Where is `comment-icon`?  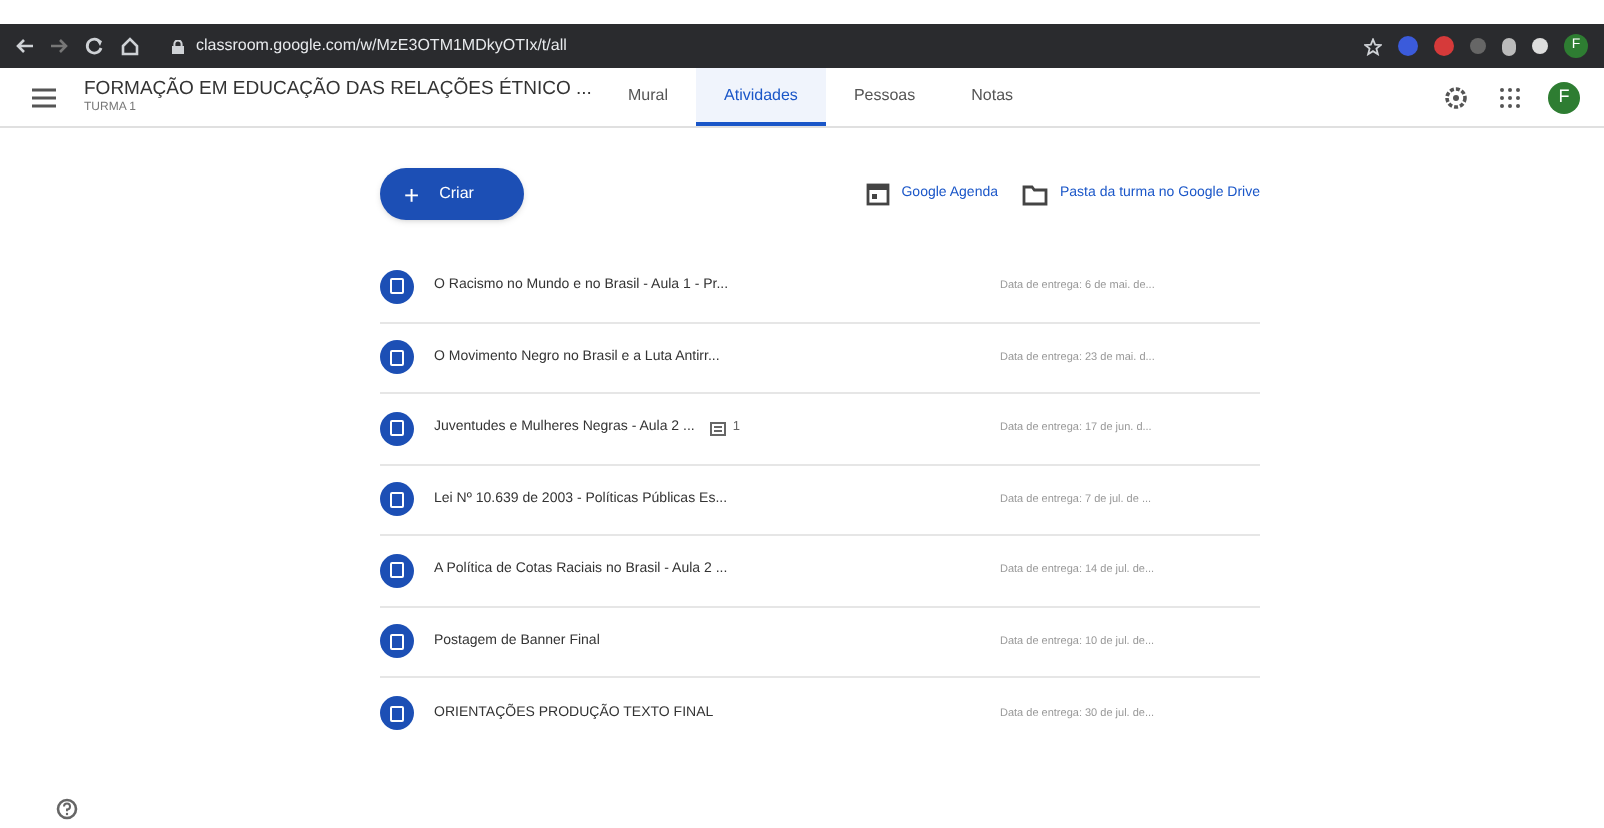
comment-icon is located at coordinates (718, 428).